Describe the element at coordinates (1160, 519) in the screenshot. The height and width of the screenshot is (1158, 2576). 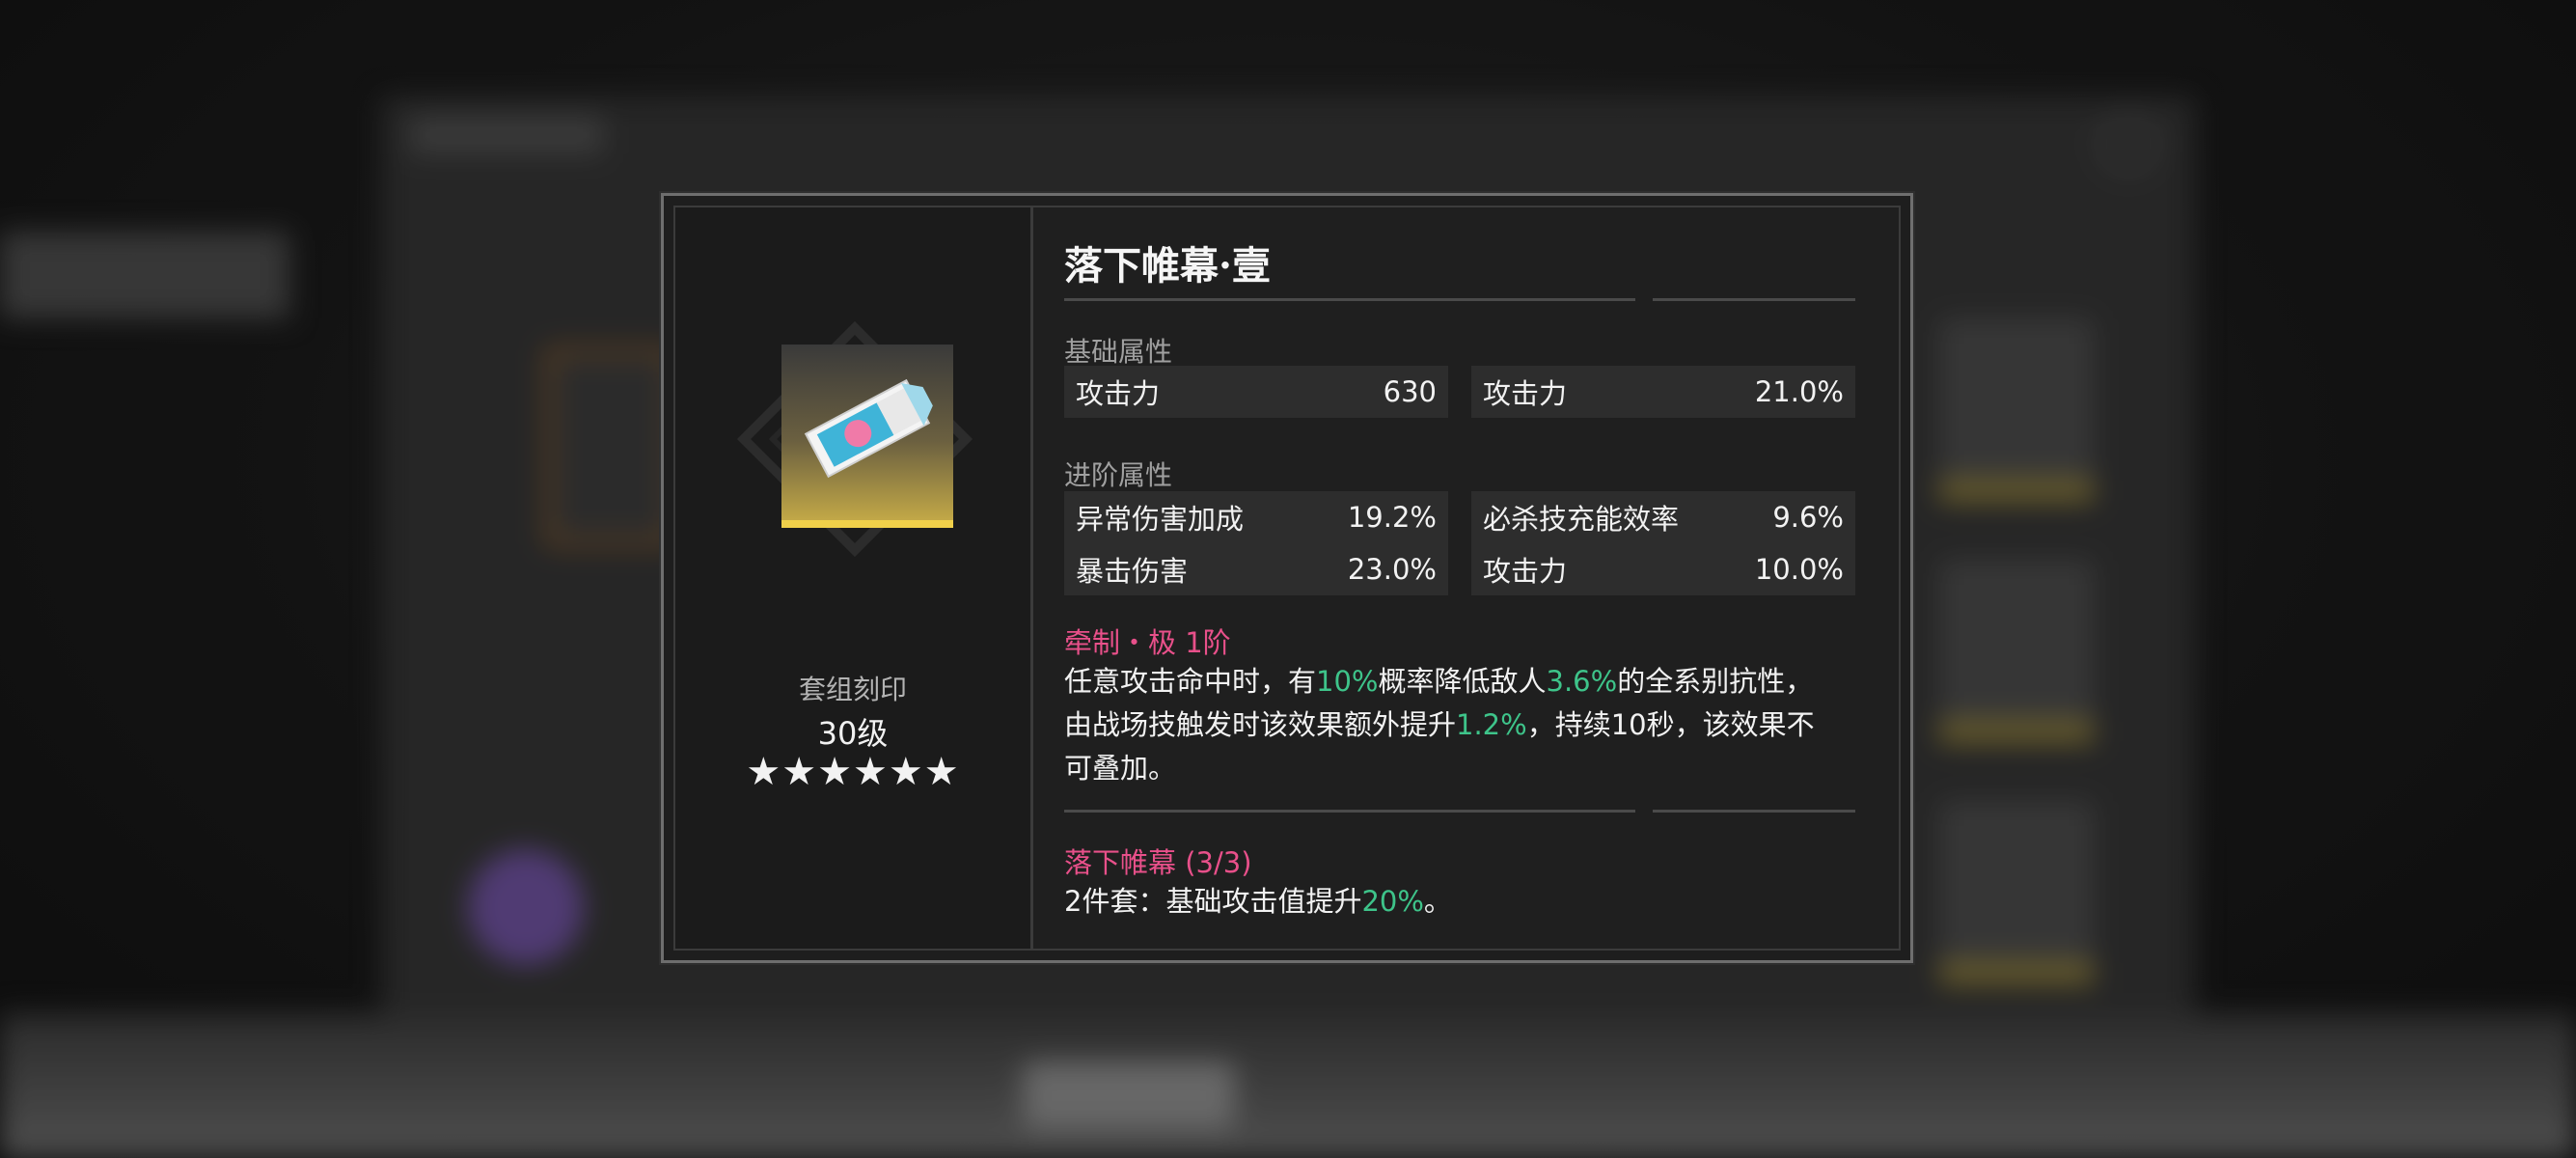
I see `stat-name: 异常伤害加成` at that location.